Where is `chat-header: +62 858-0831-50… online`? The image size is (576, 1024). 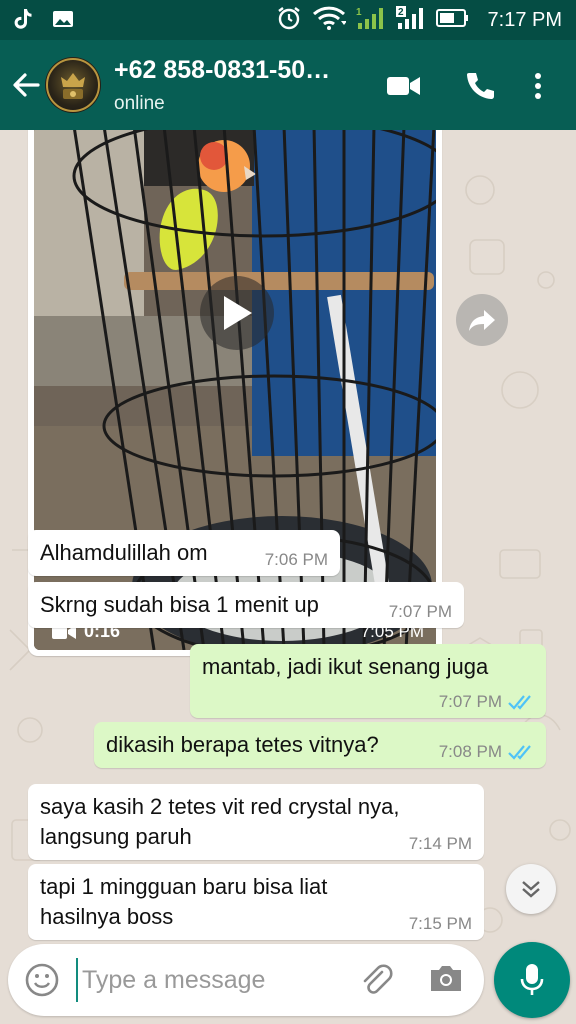
chat-header: +62 858-0831-50… online is located at coordinates (288, 85).